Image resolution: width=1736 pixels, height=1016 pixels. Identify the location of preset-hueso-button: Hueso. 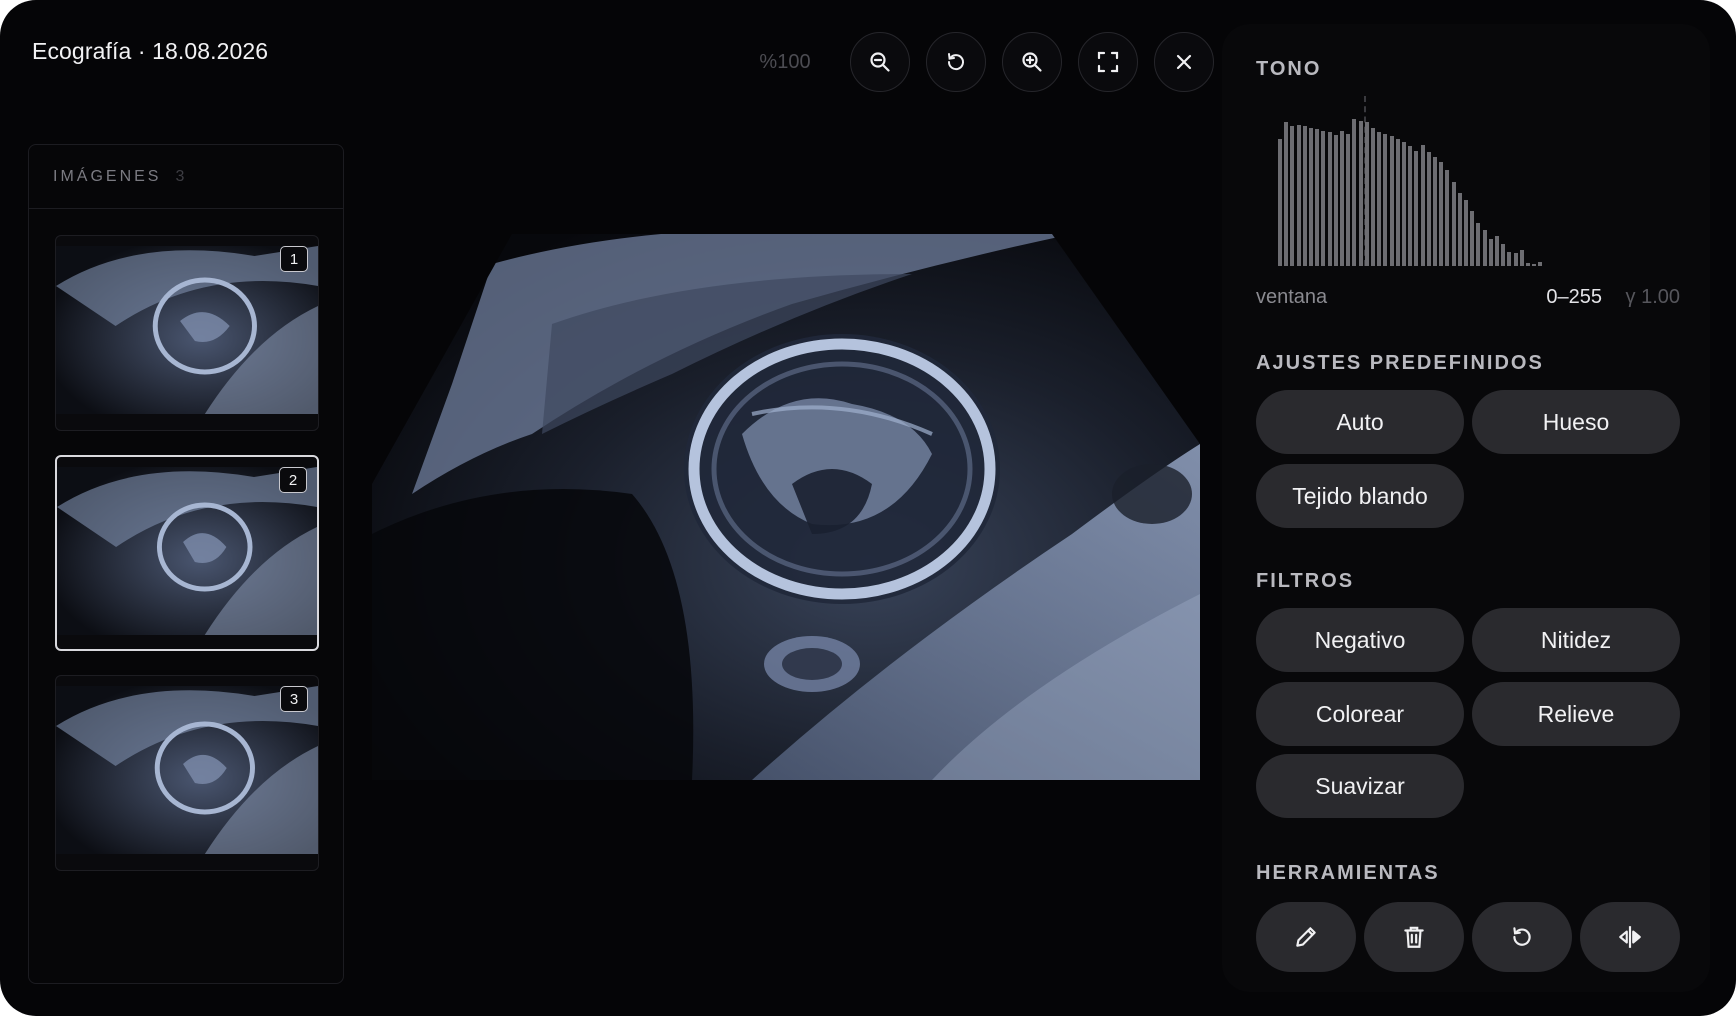
(1576, 422).